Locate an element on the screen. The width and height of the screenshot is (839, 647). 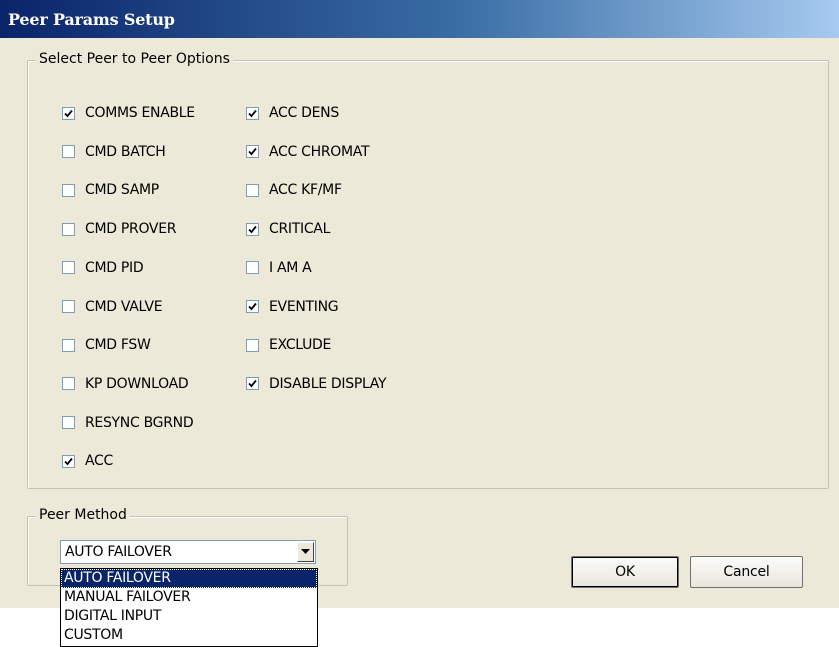
checkbox-label: KP DOWNLOAD is located at coordinates (137, 383).